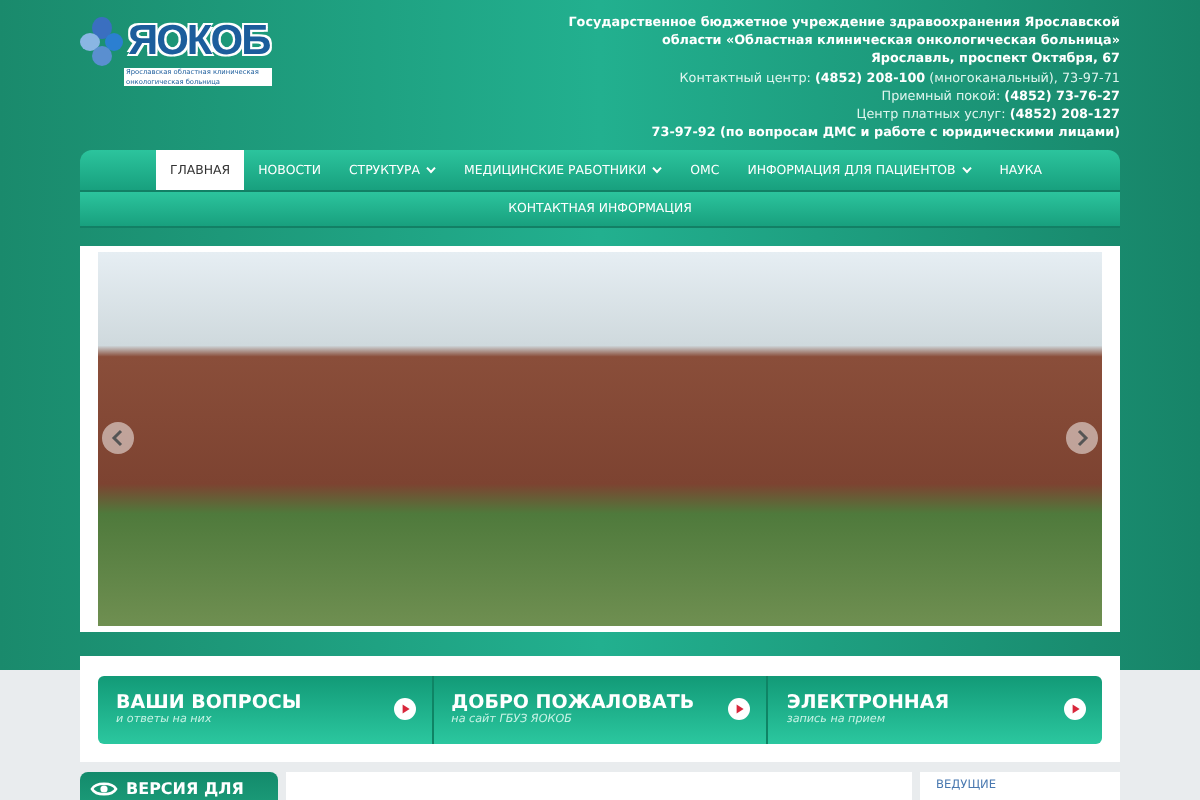 The image size is (1200, 800). I want to click on logo-wordmark: ЯОКОБ, so click(199, 42).